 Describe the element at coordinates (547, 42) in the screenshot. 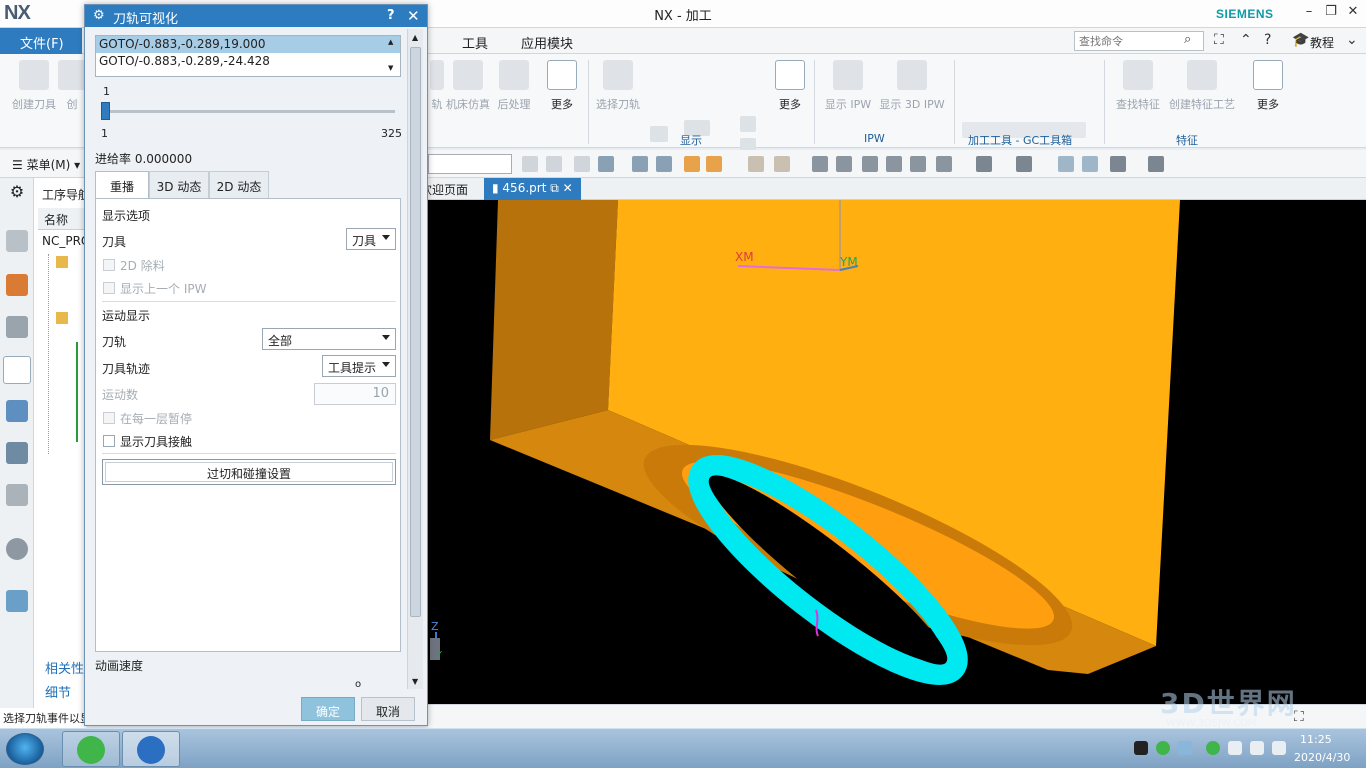

I see `tab-application: 应用模块` at that location.